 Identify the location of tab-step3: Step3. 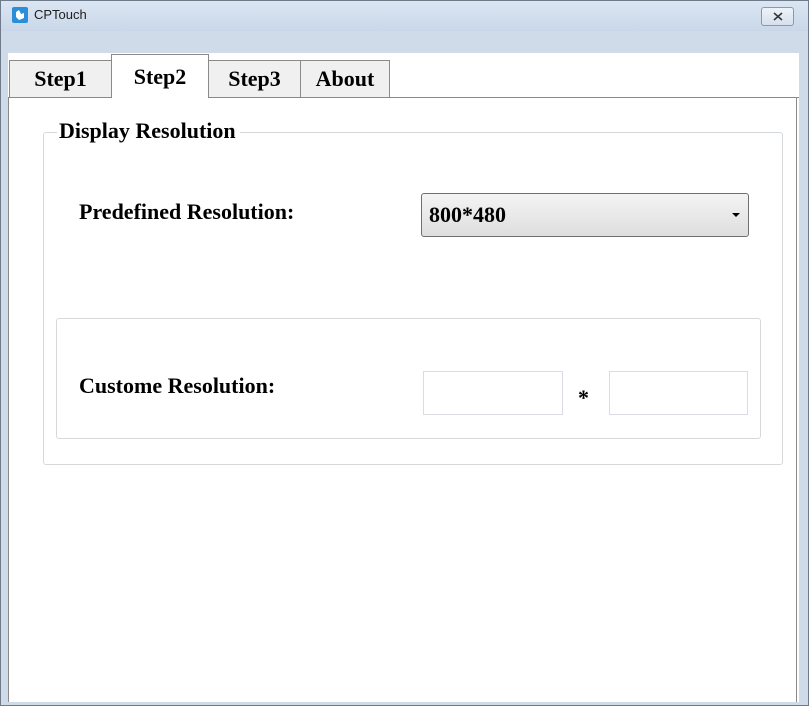
(254, 78).